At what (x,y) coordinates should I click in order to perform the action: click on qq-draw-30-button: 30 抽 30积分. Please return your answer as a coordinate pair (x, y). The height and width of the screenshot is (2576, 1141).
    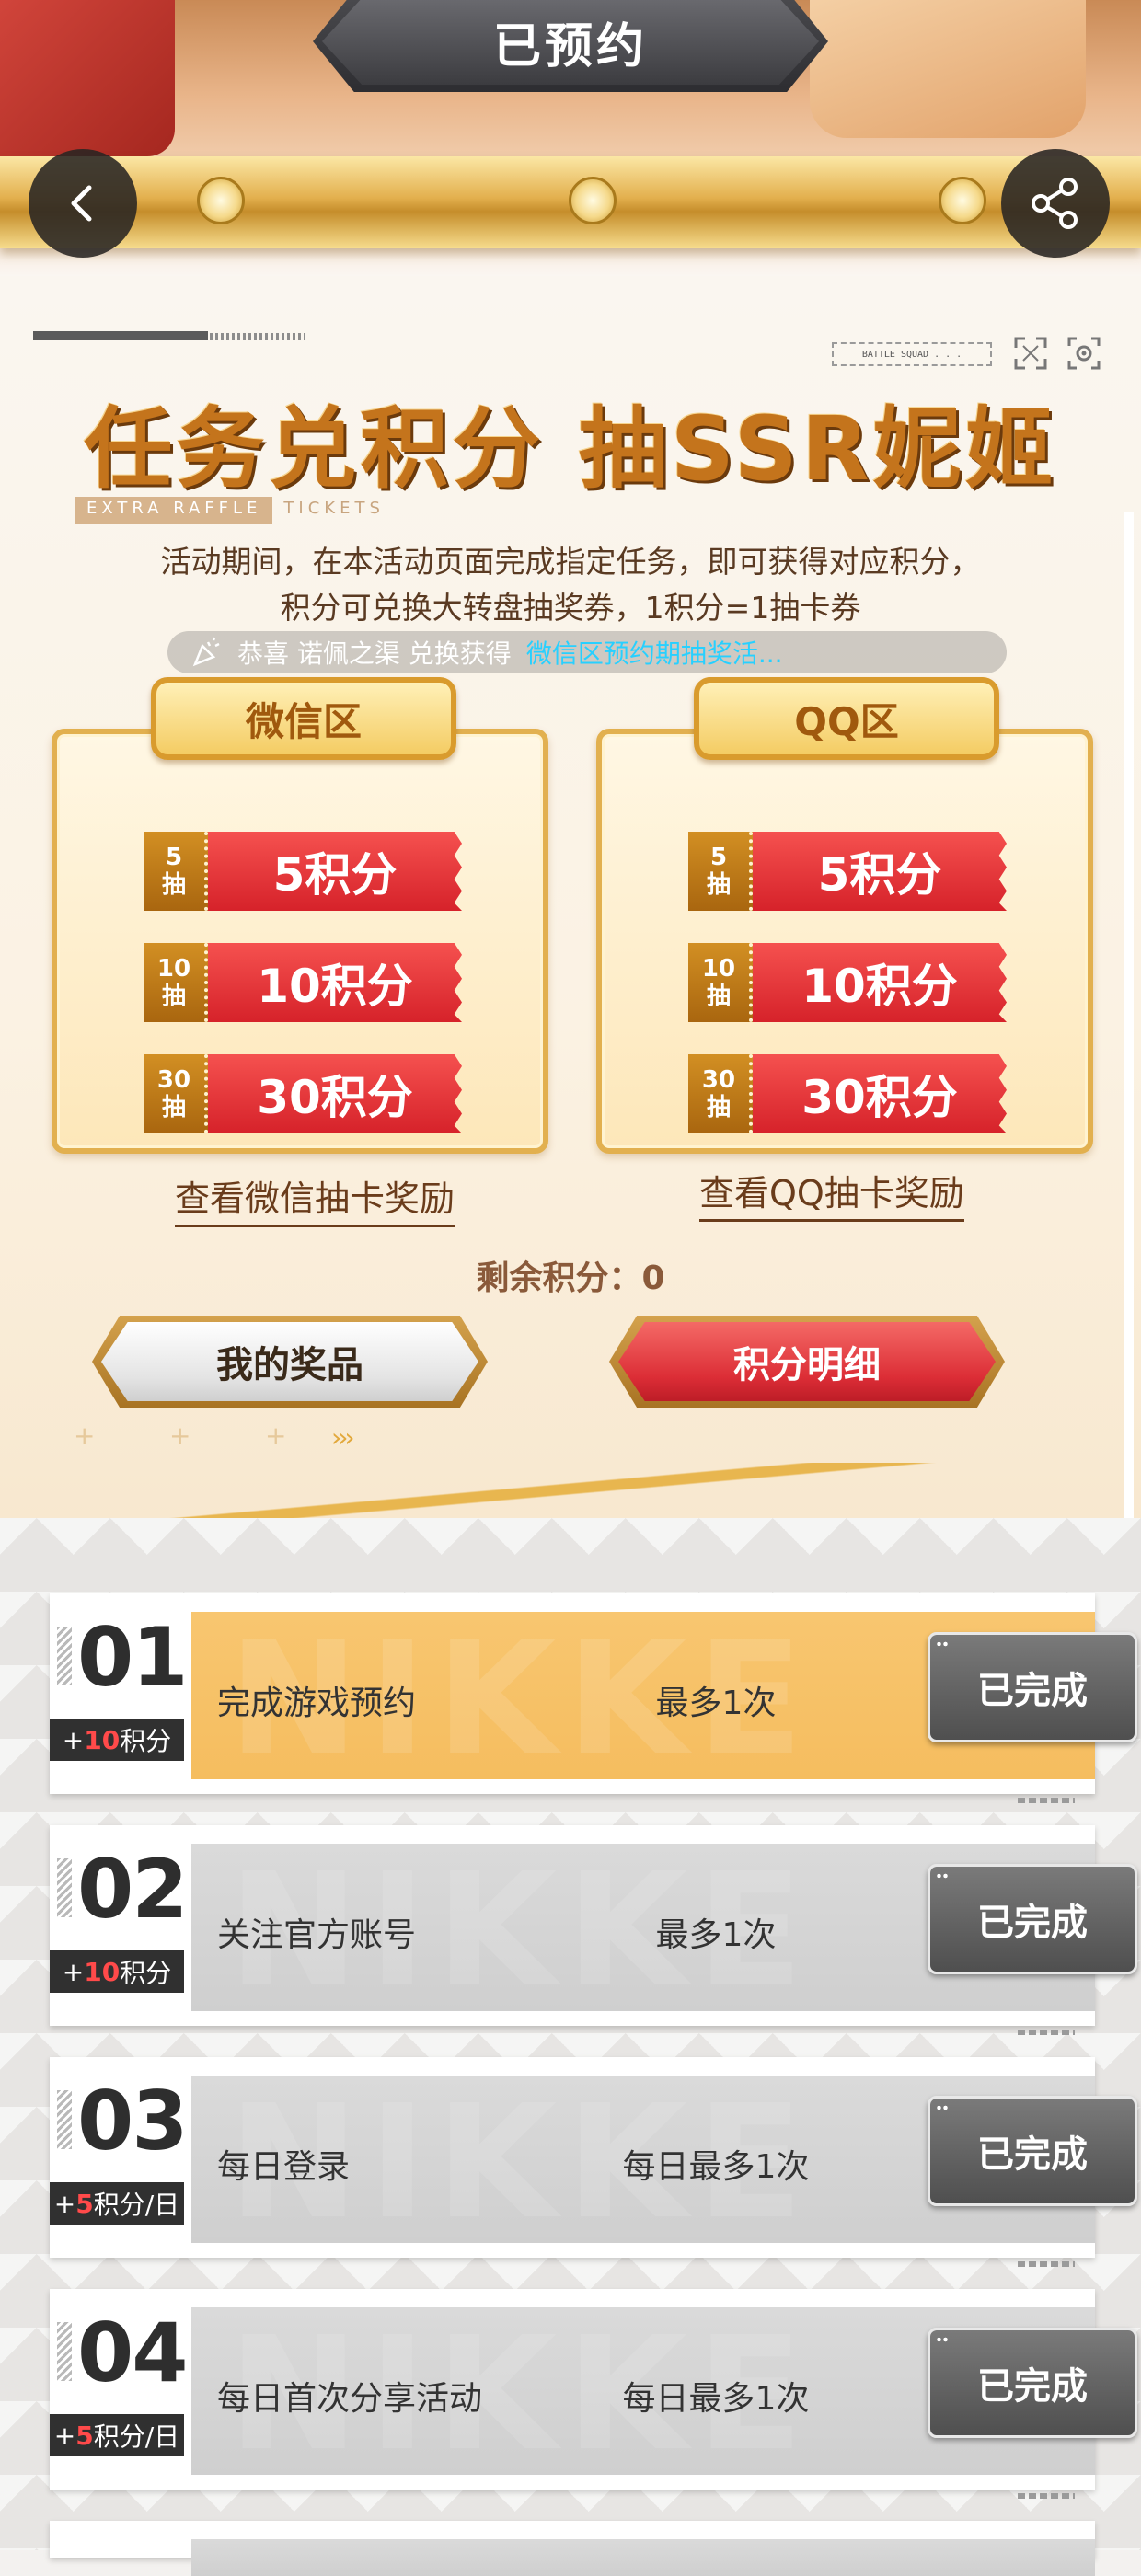
    Looking at the image, I should click on (848, 1093).